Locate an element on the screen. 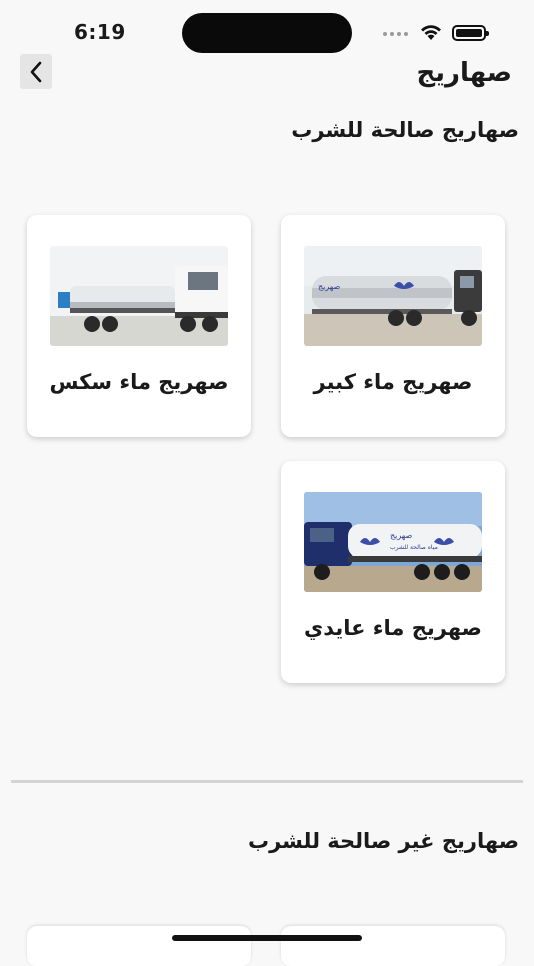 This screenshot has height=966, width=534. back-button is located at coordinates (36, 71).